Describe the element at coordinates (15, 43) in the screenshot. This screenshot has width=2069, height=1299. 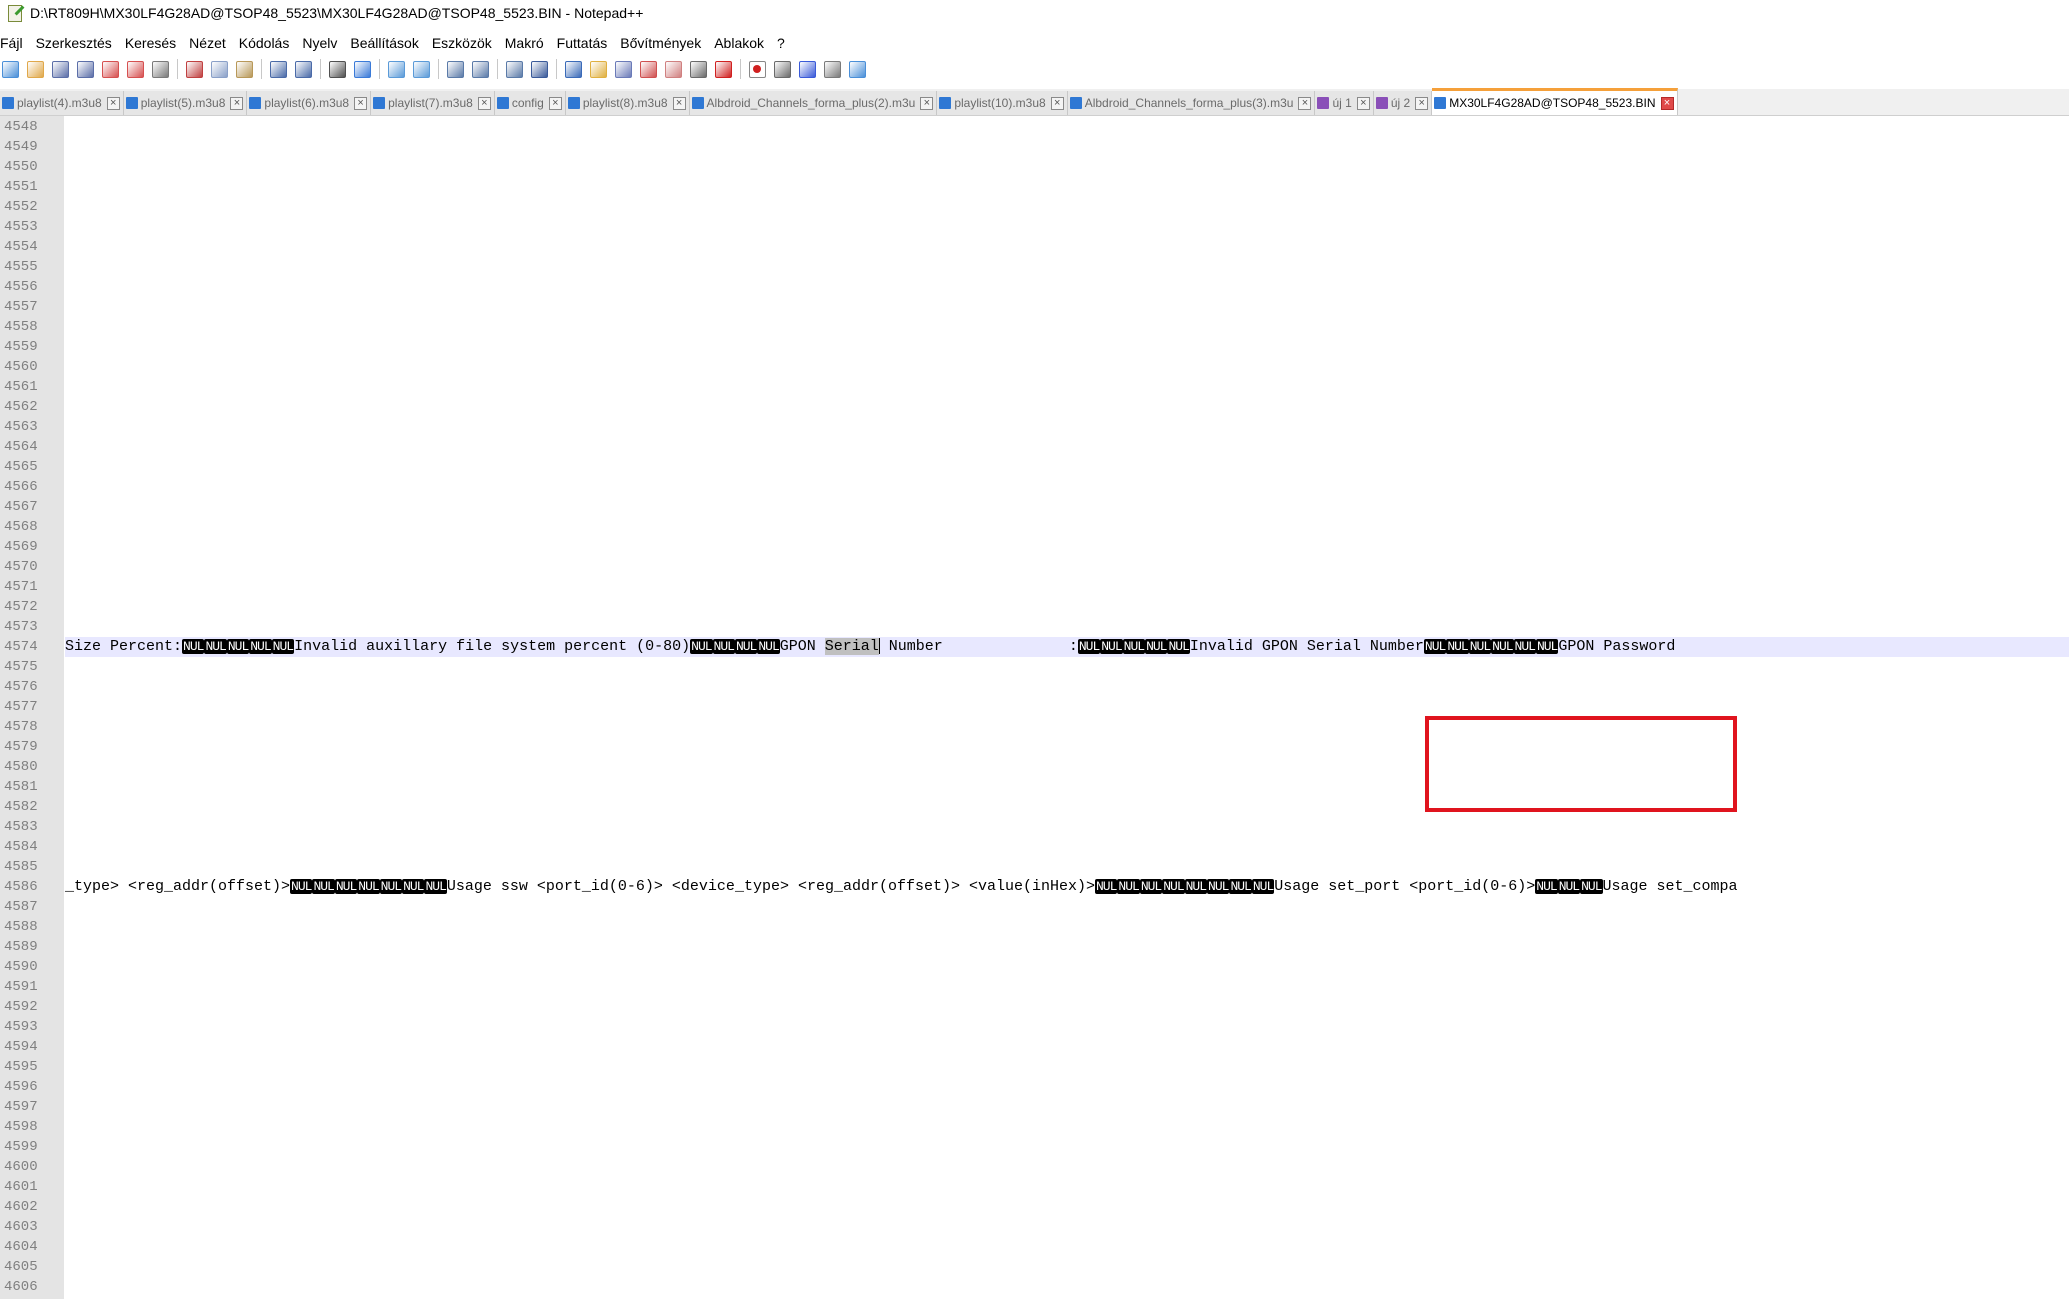
I see `menu-item-0: Fájl` at that location.